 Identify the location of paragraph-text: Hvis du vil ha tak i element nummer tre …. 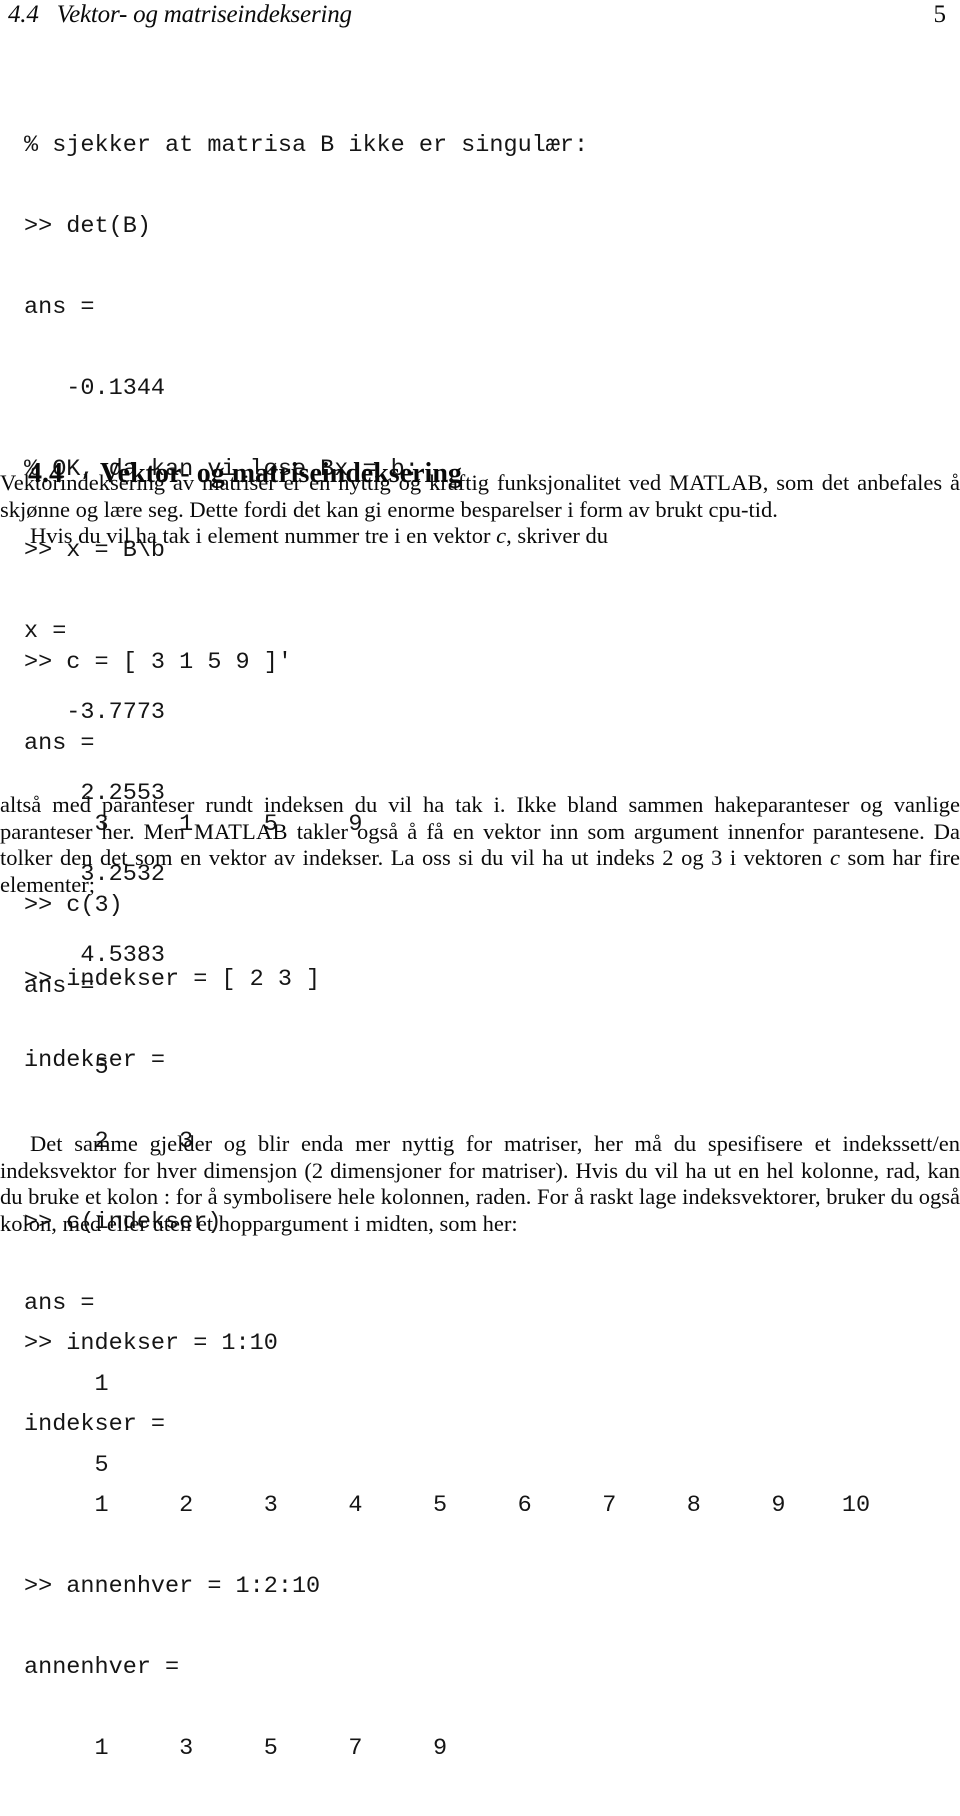
(263, 536).